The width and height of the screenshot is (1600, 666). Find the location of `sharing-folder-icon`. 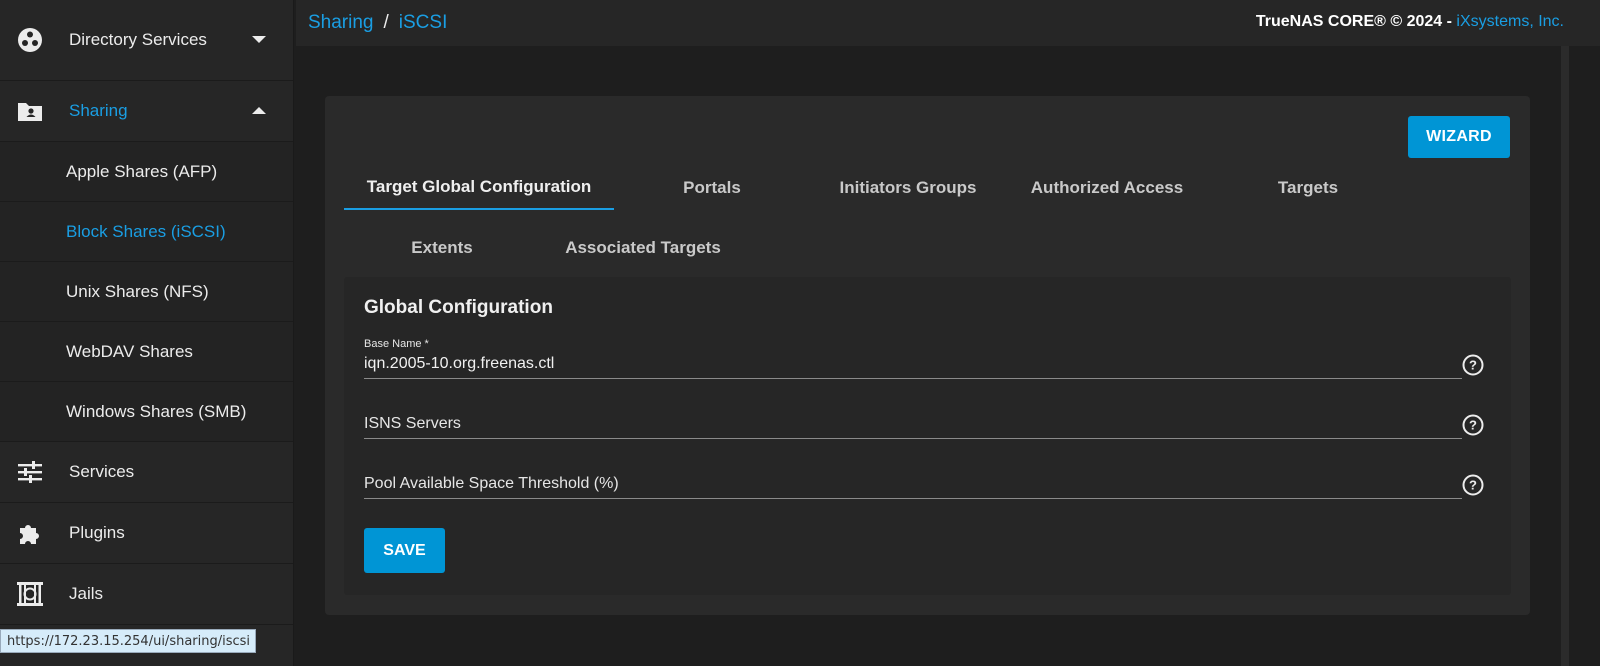

sharing-folder-icon is located at coordinates (30, 111).